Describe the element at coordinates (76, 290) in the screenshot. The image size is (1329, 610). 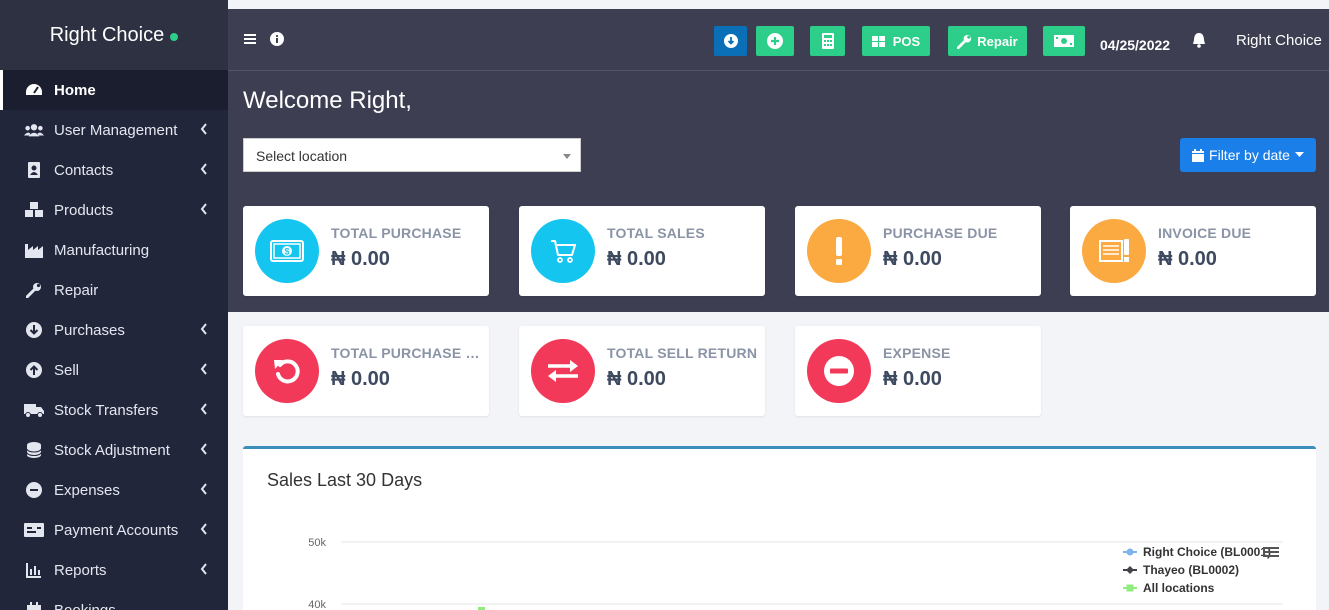
I see `sidebar-item-label: Repair` at that location.